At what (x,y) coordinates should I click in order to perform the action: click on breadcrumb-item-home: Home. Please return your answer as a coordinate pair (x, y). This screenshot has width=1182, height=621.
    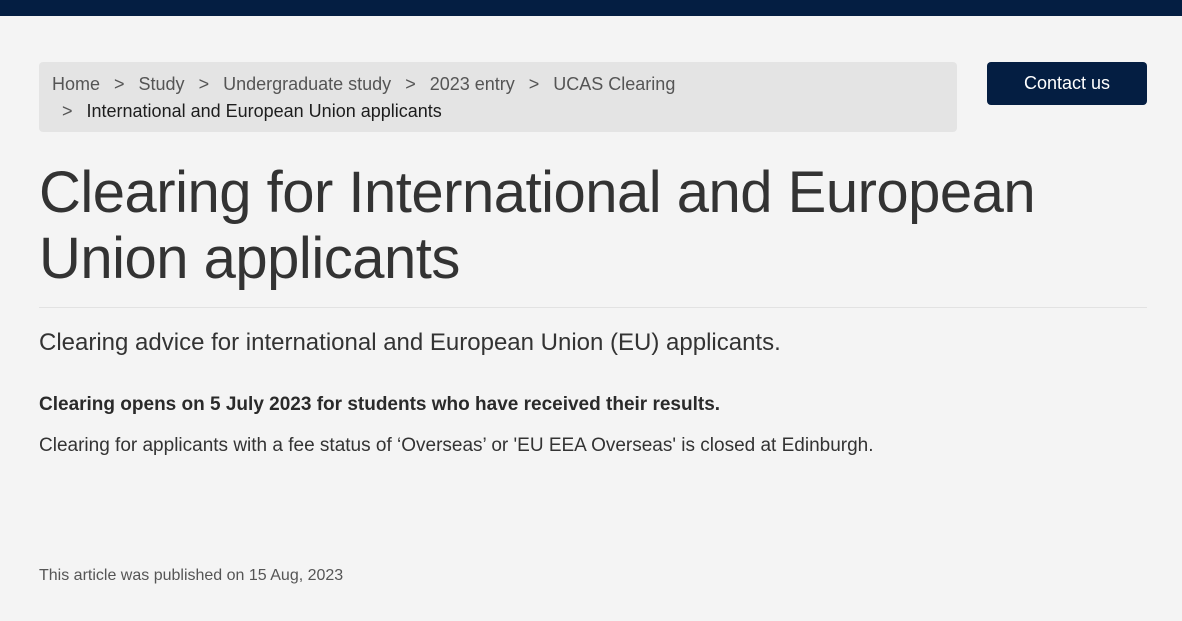
    Looking at the image, I should click on (76, 84).